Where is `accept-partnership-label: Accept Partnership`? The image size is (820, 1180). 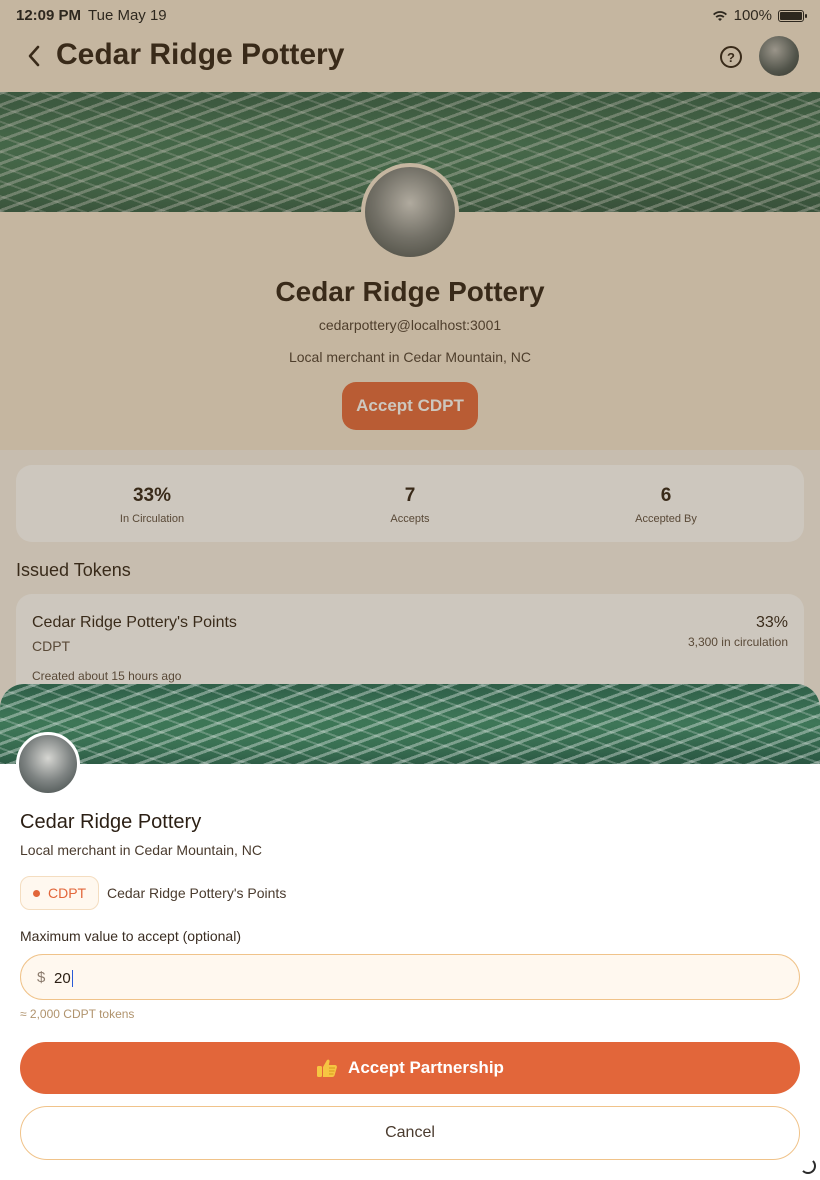 accept-partnership-label: Accept Partnership is located at coordinates (426, 1067).